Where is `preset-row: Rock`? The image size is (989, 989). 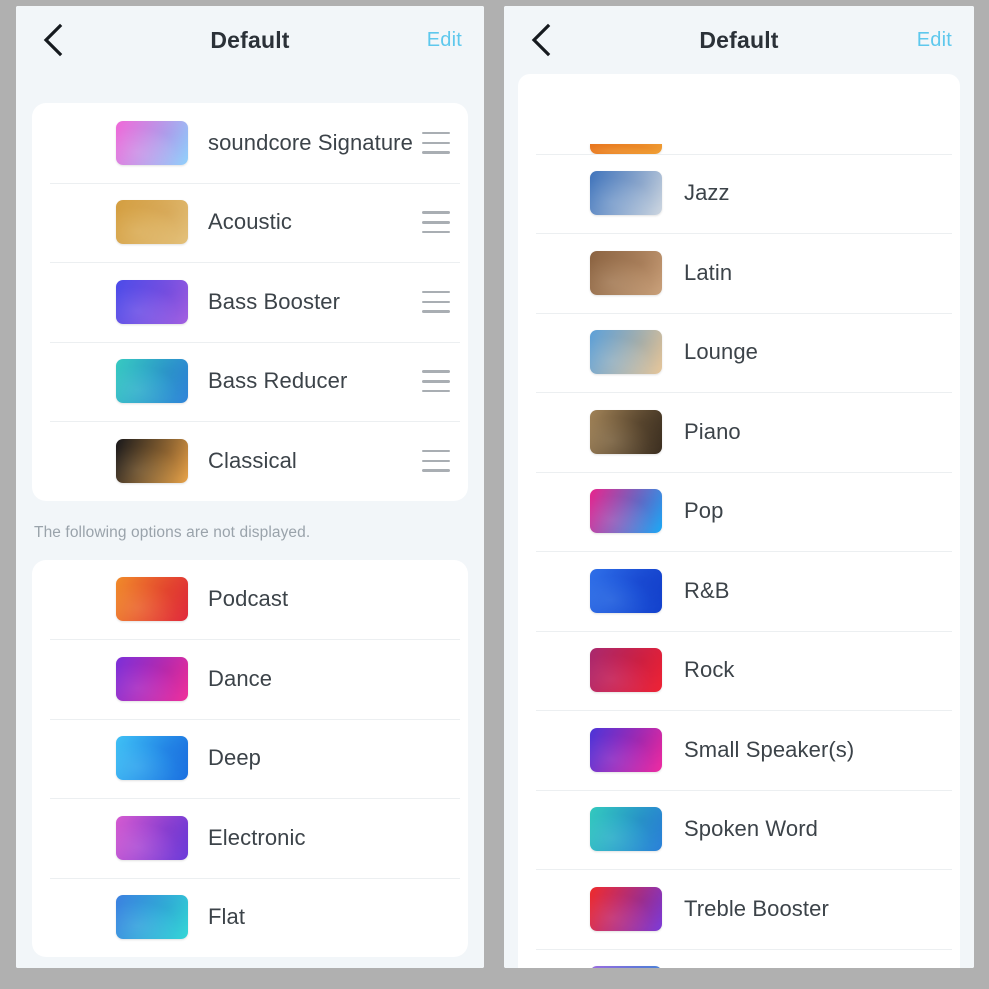
preset-row: Rock is located at coordinates (739, 670).